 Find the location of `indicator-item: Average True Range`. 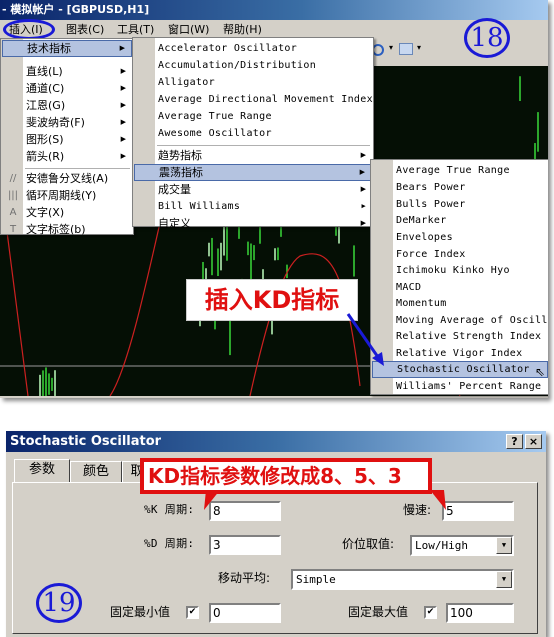

indicator-item: Average True Range is located at coordinates (253, 116).